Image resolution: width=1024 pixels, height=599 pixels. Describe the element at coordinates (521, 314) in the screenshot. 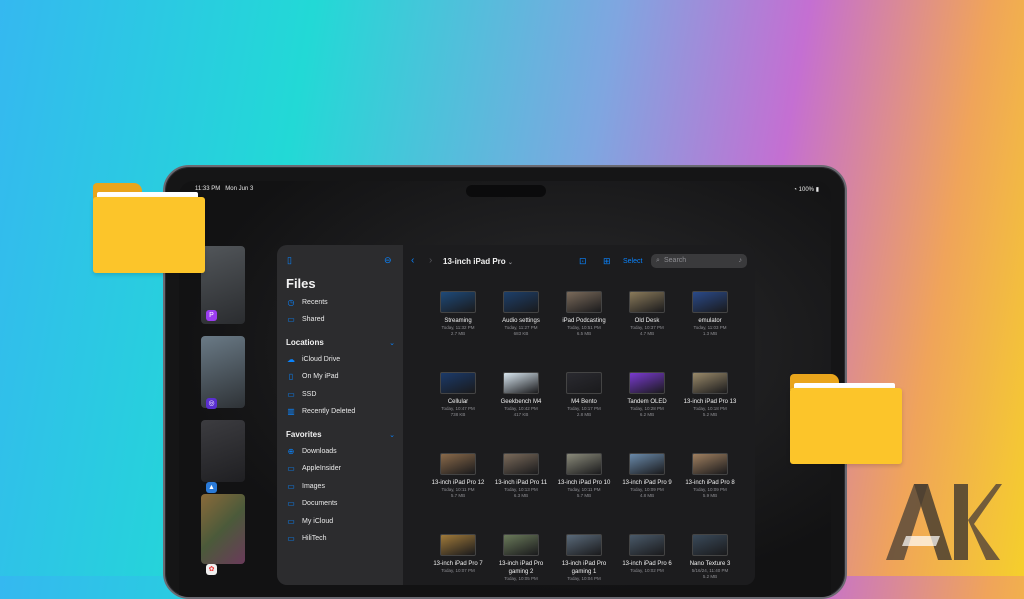

I see `file-tile: Audio settings Today, 11:27 PM 683 KB` at that location.